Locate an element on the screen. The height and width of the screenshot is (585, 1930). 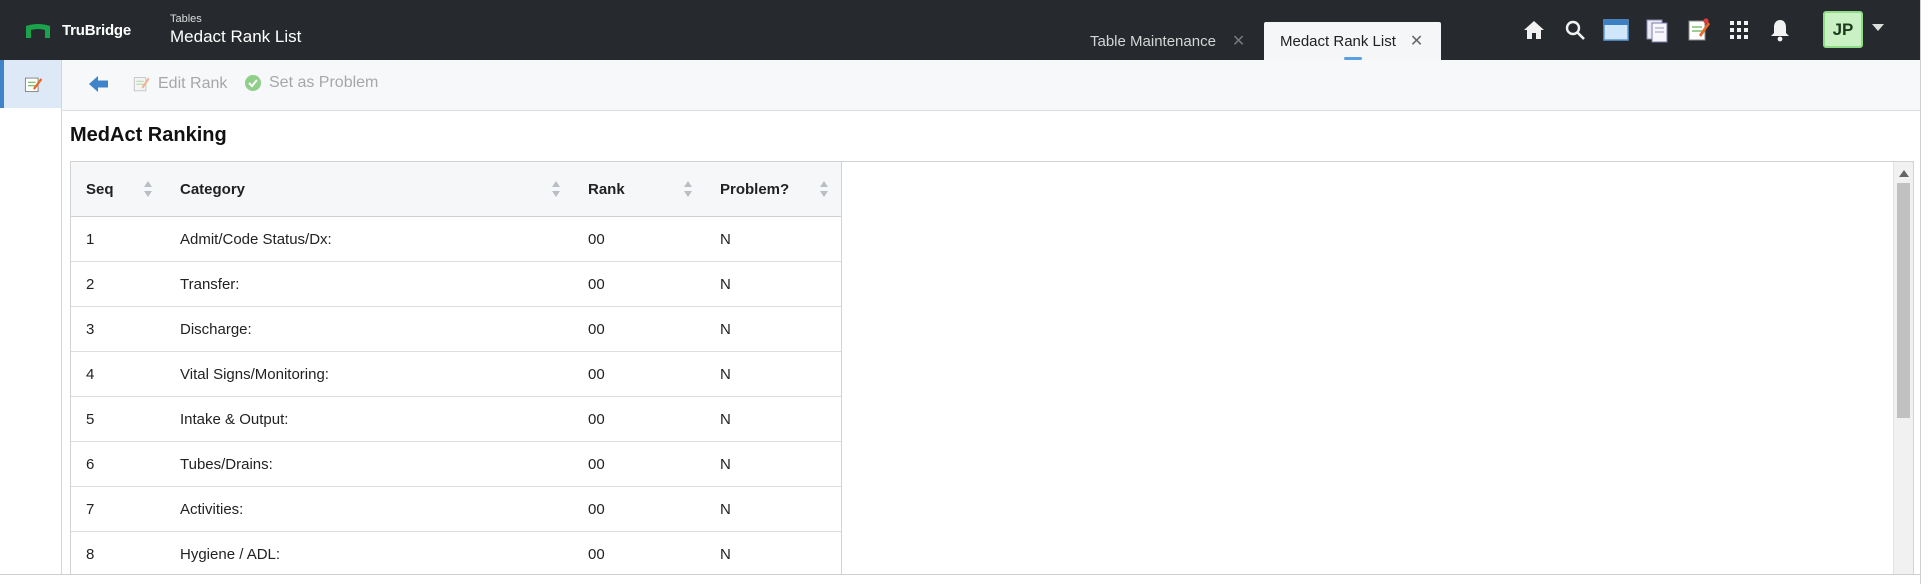
page-title: MedAct Ranking is located at coordinates (148, 135).